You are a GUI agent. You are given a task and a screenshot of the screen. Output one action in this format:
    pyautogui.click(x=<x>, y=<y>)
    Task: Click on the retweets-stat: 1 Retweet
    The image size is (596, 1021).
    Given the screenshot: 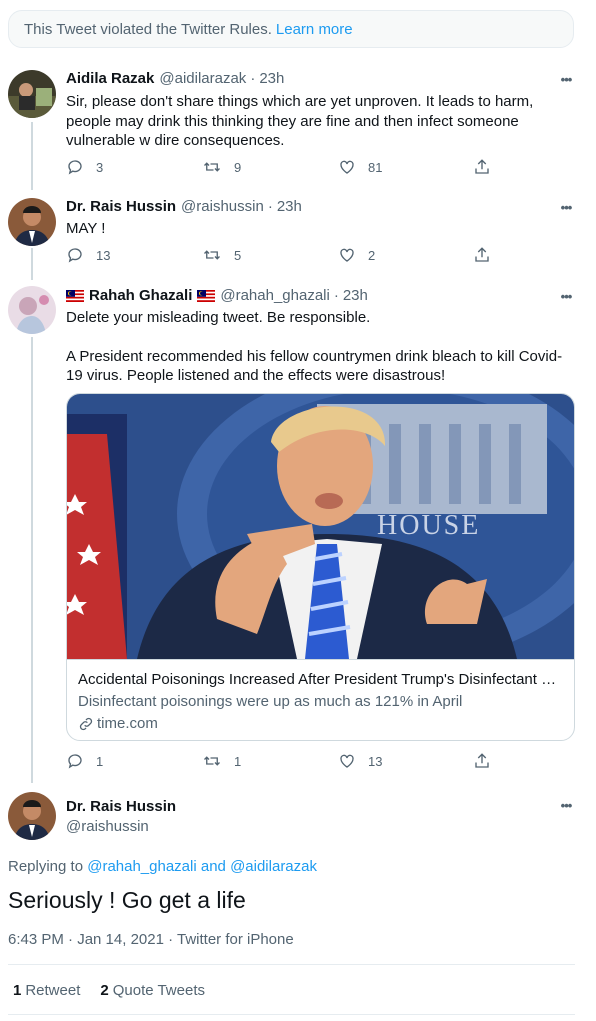 What is the action you would take?
    pyautogui.click(x=46, y=990)
    